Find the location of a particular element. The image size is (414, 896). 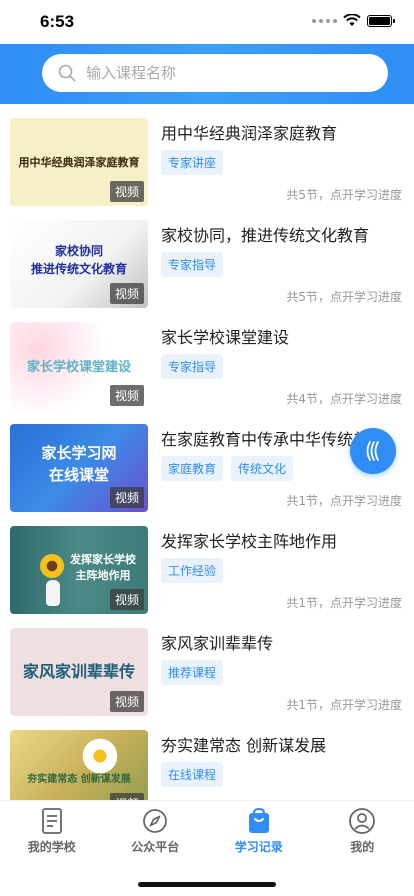

tab-study-records: 学习记录 is located at coordinates (259, 831).